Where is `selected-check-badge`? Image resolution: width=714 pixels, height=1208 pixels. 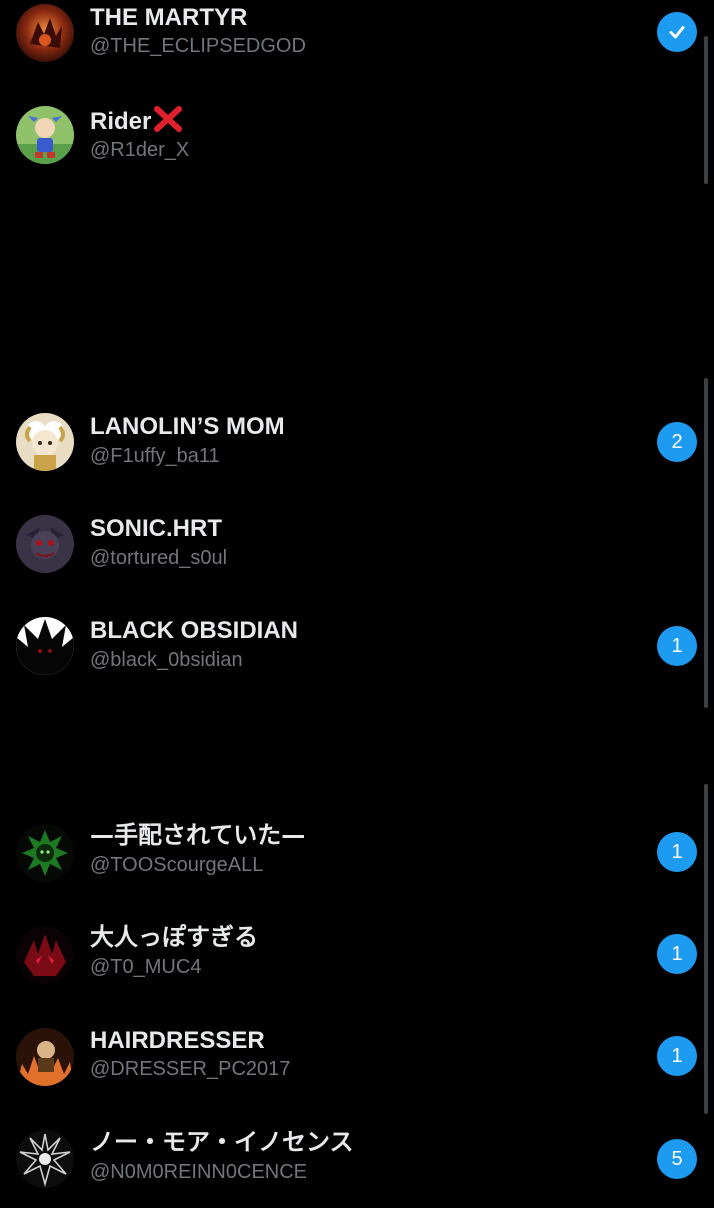
selected-check-badge is located at coordinates (677, 32).